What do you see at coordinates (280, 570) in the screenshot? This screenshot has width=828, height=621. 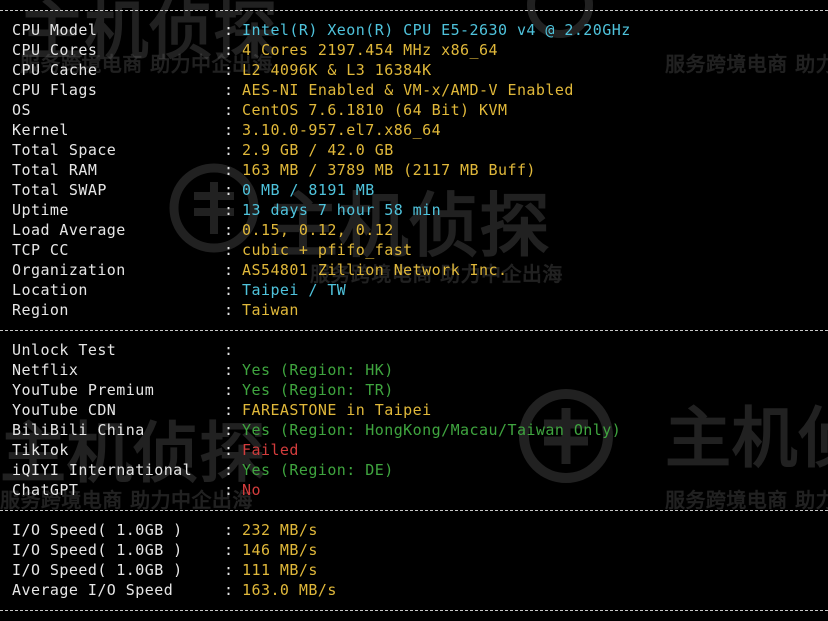 I see `row-value: 111 MB/s` at bounding box center [280, 570].